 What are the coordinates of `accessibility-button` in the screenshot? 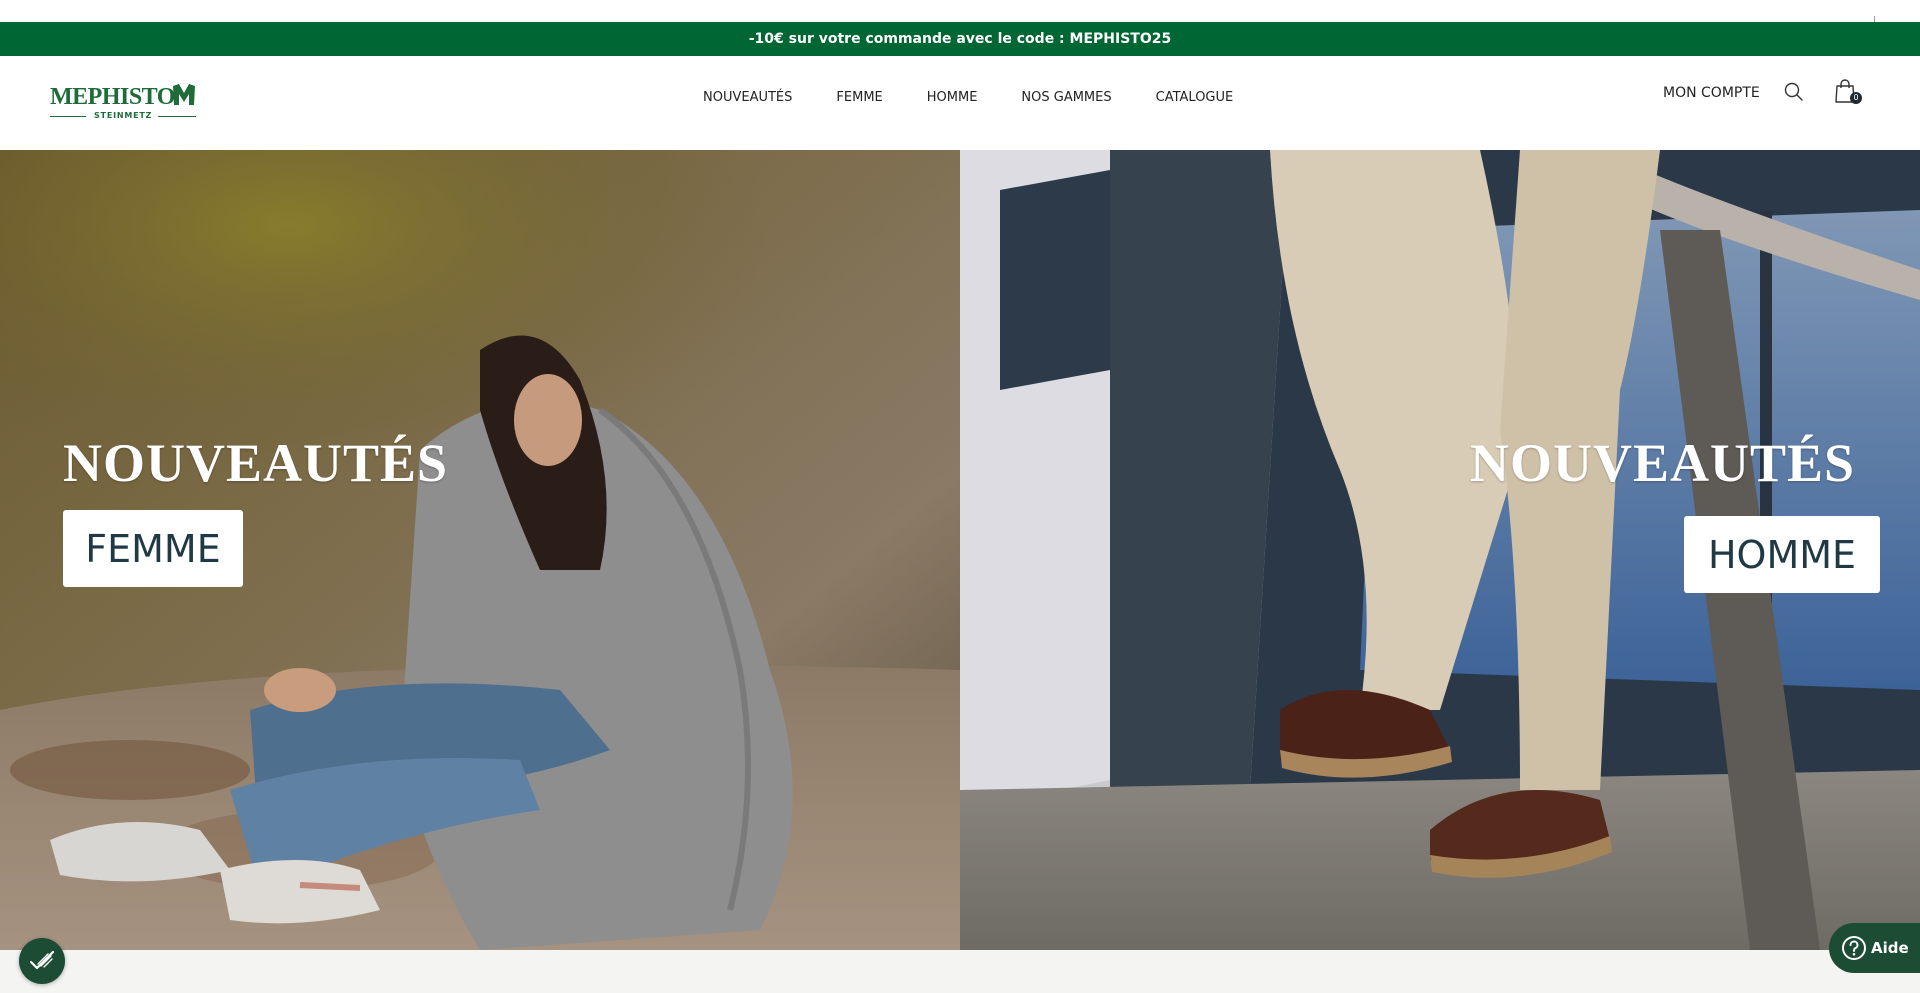 It's located at (42, 961).